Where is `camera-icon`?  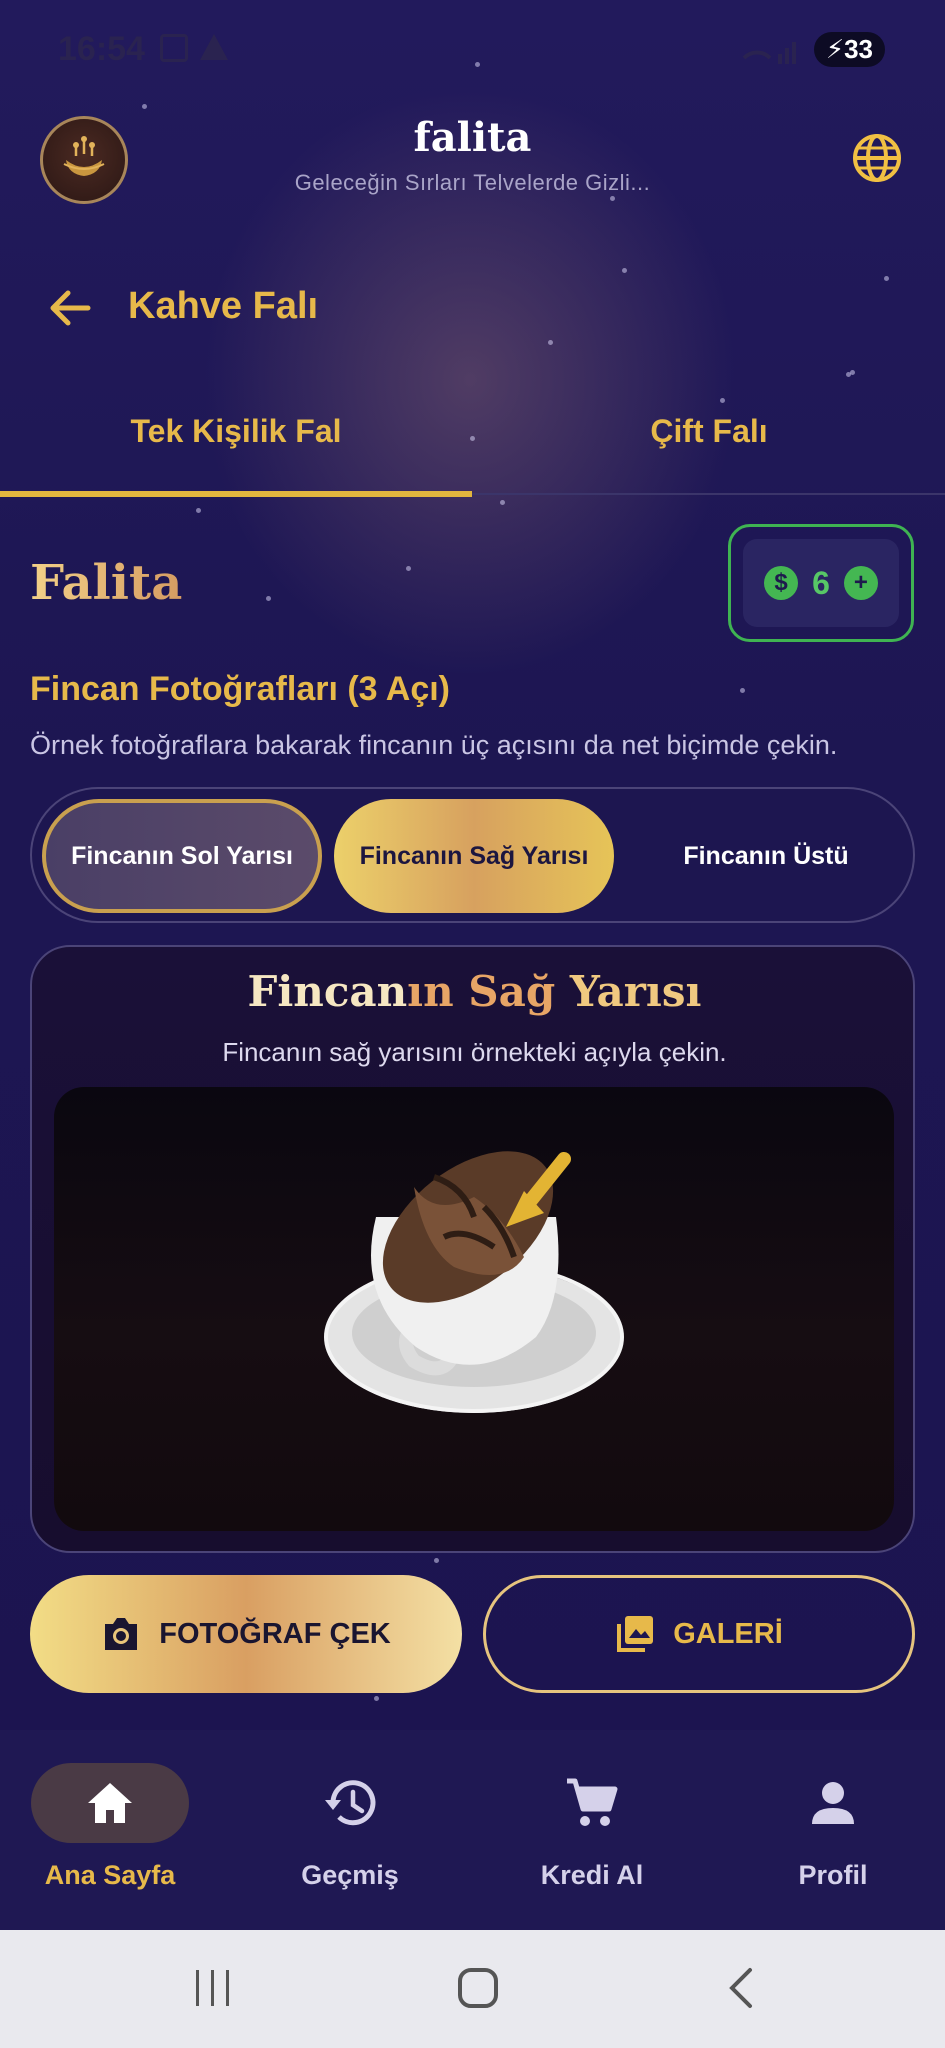
camera-icon is located at coordinates (121, 1634).